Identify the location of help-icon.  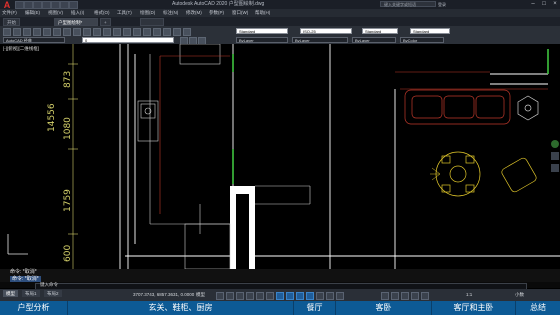
(187, 32).